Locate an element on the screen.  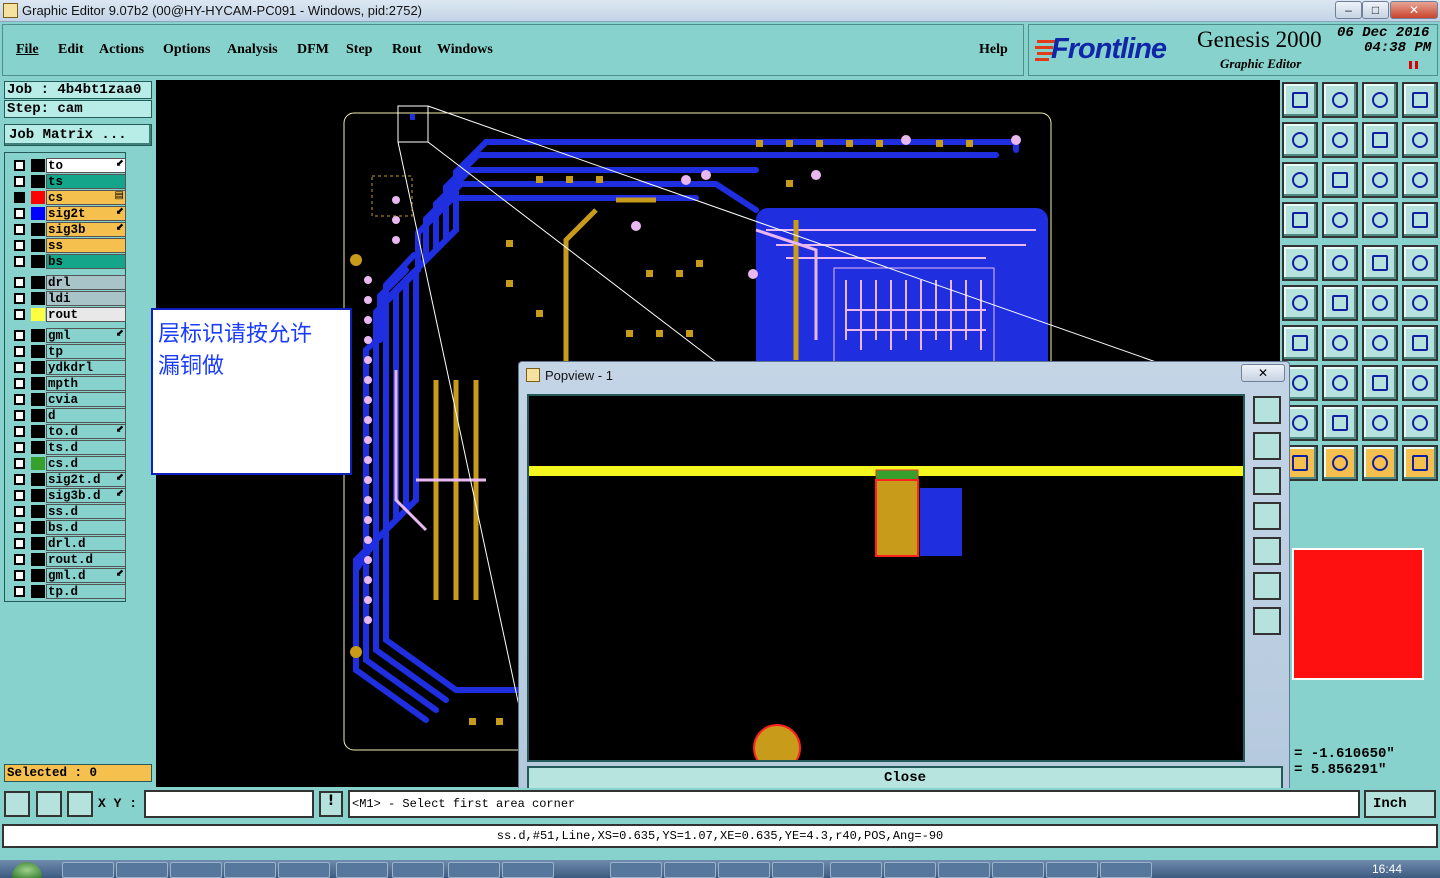
layer-row-tp: tp is located at coordinates (67, 351).